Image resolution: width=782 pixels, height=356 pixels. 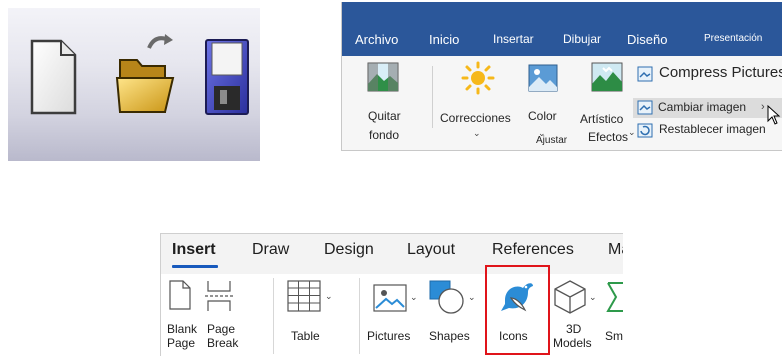 What do you see at coordinates (614, 297) in the screenshot?
I see `smartart-icon` at bounding box center [614, 297].